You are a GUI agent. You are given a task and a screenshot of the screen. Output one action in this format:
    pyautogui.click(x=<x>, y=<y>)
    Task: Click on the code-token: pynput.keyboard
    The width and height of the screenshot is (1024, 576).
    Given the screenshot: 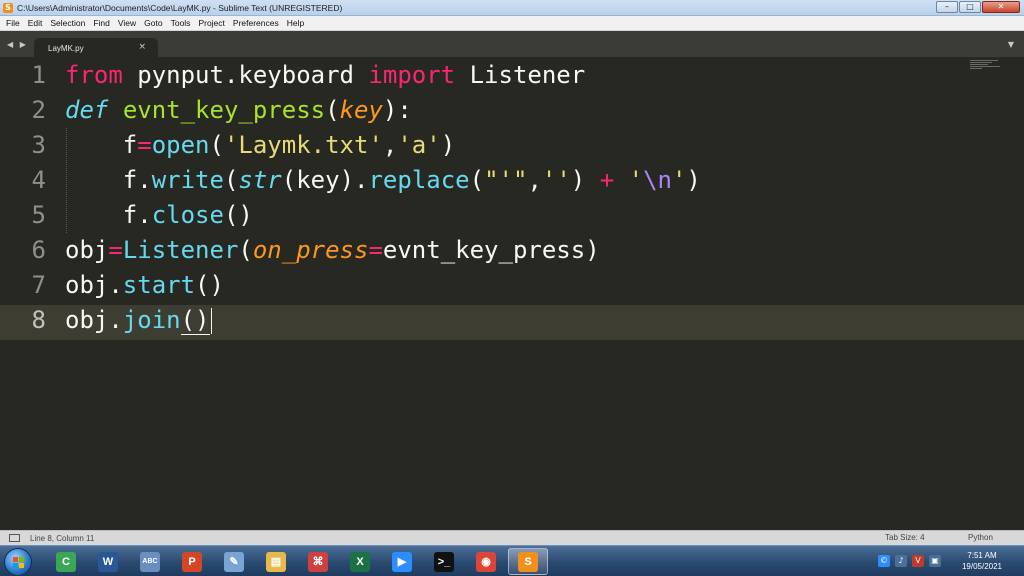 What is the action you would take?
    pyautogui.click(x=245, y=75)
    